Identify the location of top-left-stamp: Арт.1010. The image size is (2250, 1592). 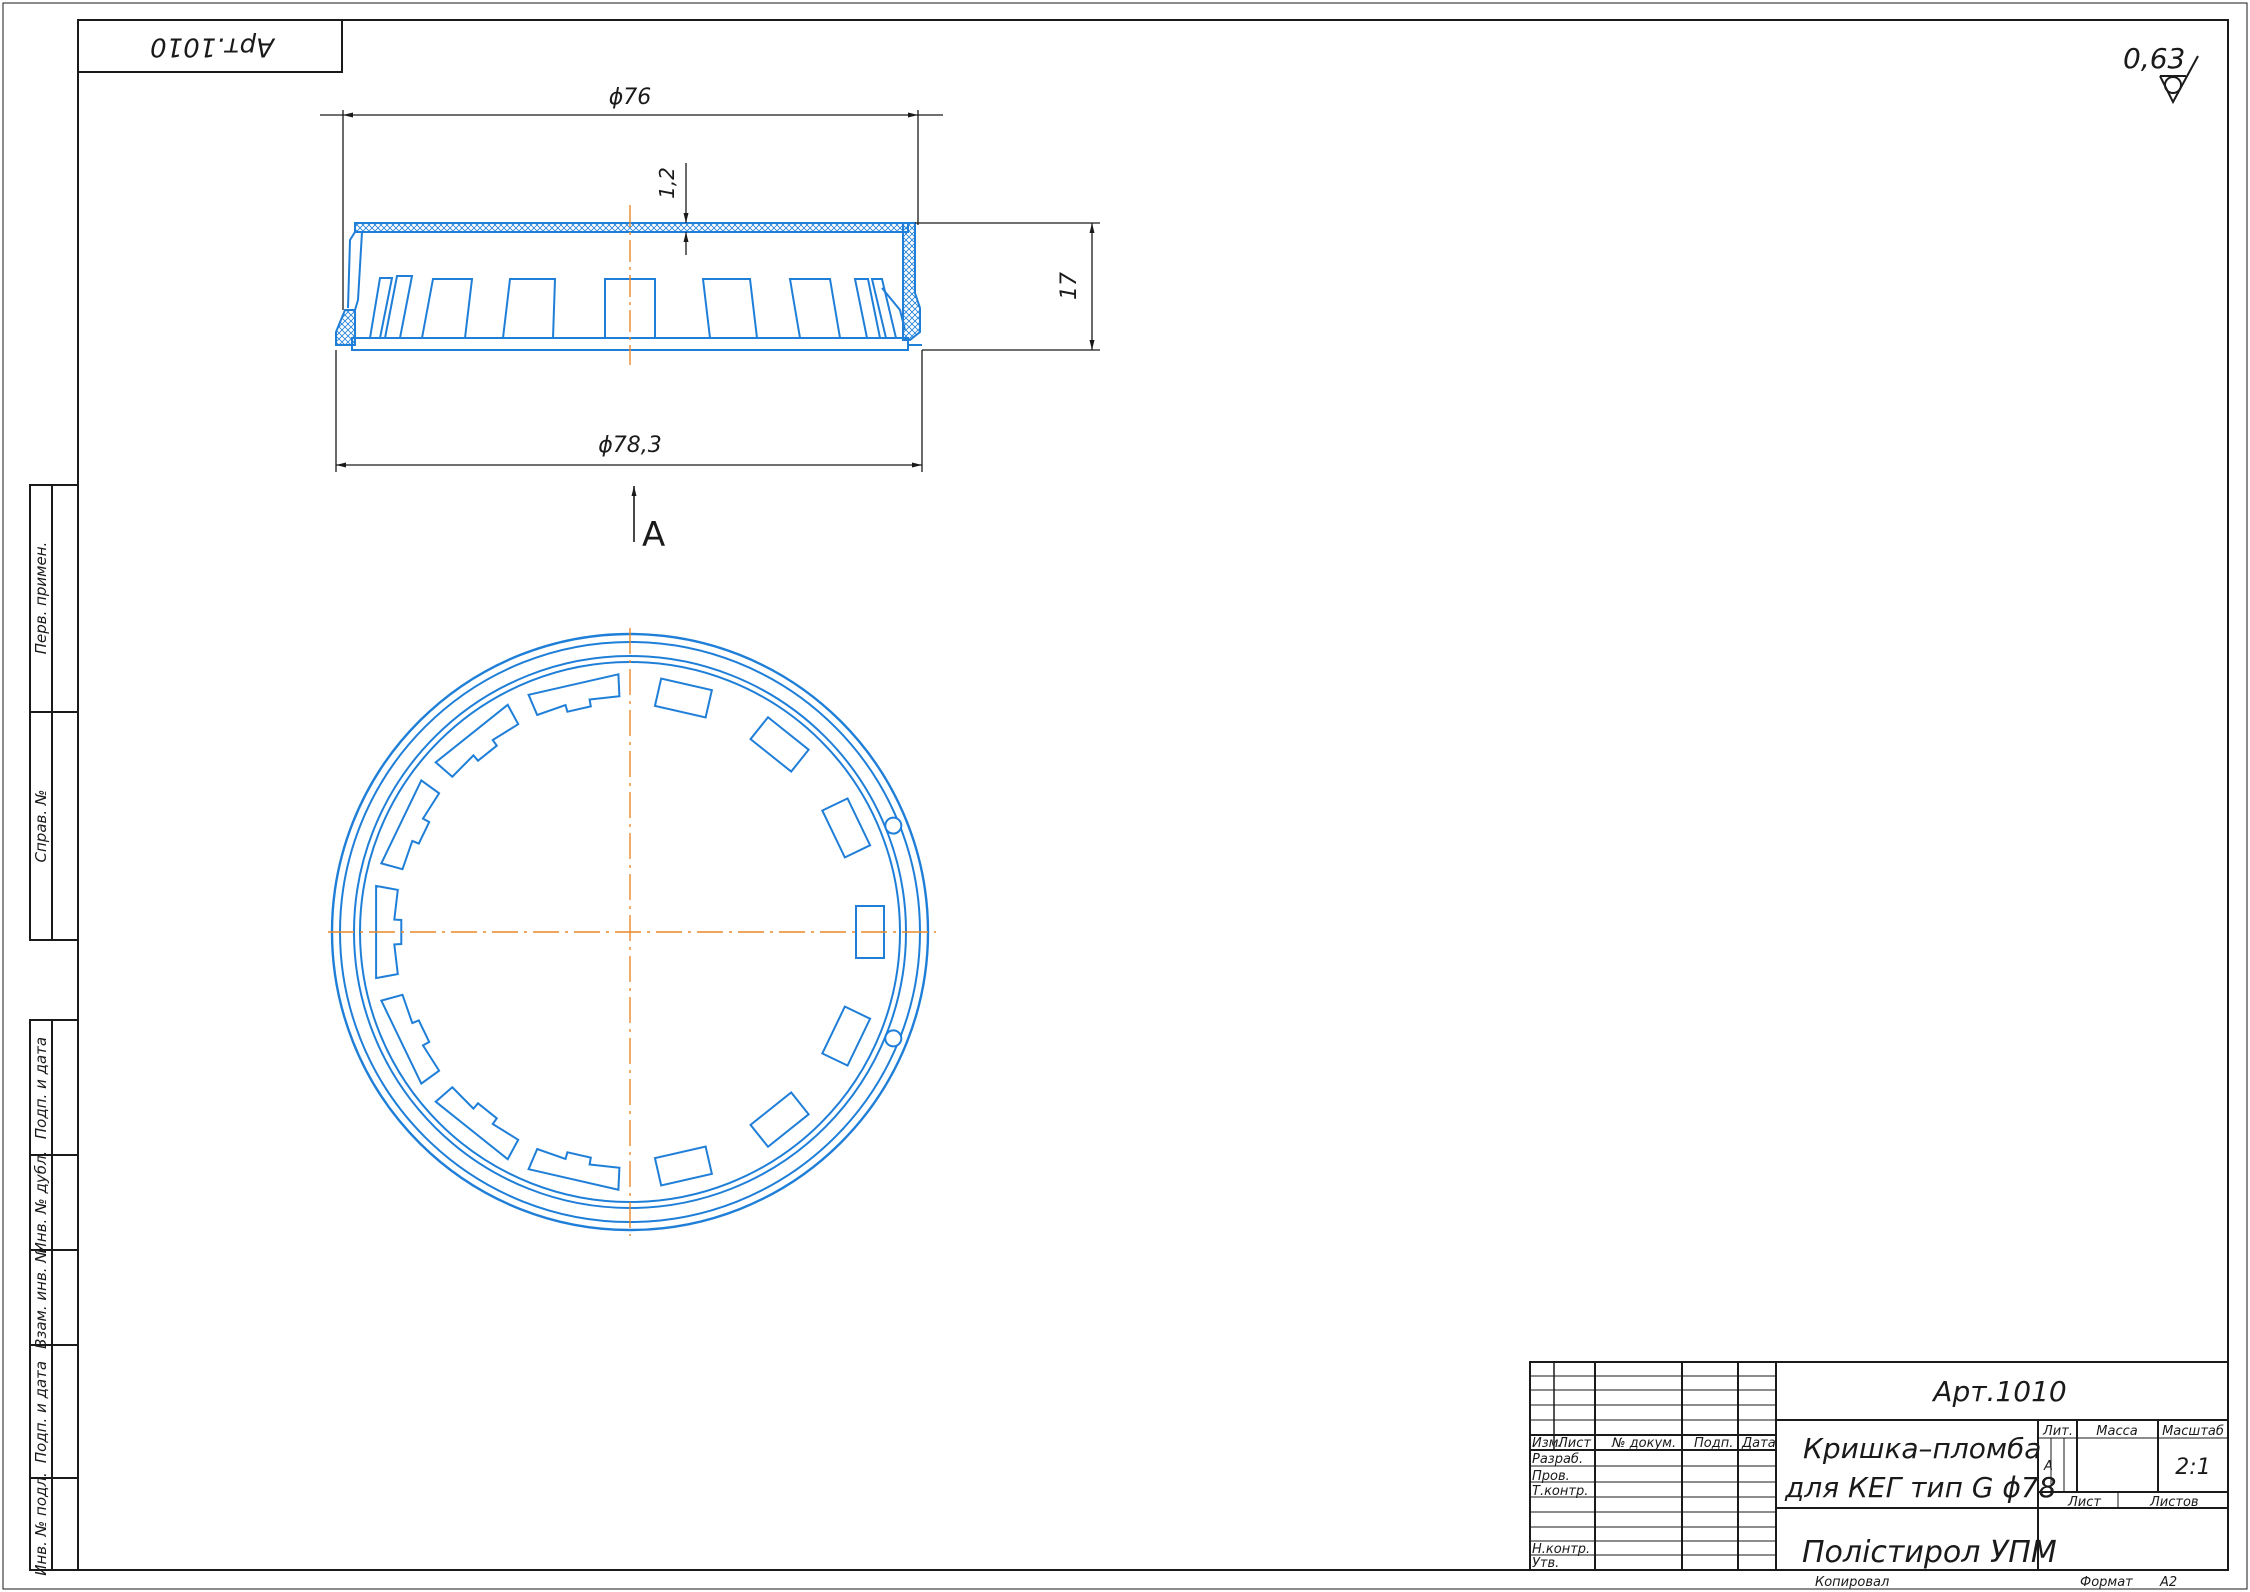
(210, 46).